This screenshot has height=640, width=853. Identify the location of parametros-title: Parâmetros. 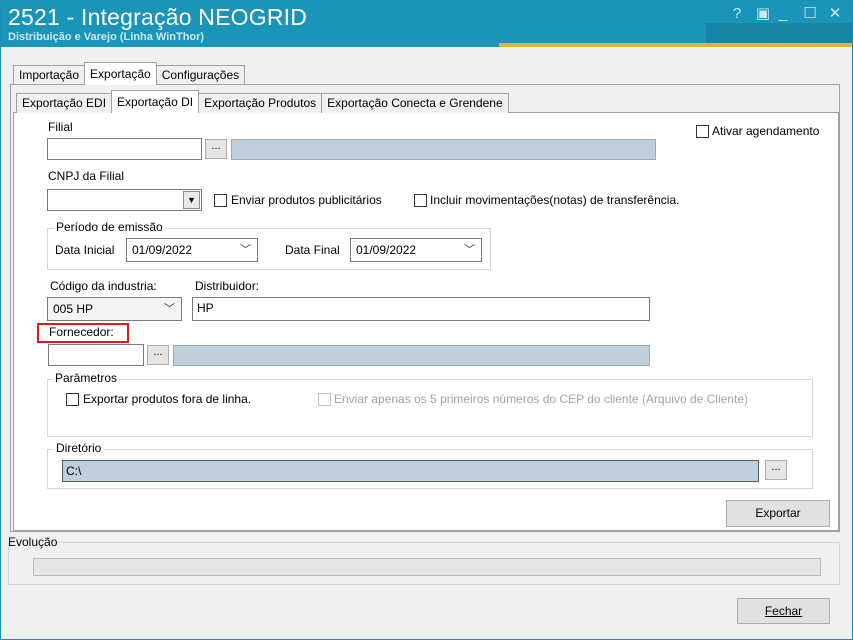
(86, 378).